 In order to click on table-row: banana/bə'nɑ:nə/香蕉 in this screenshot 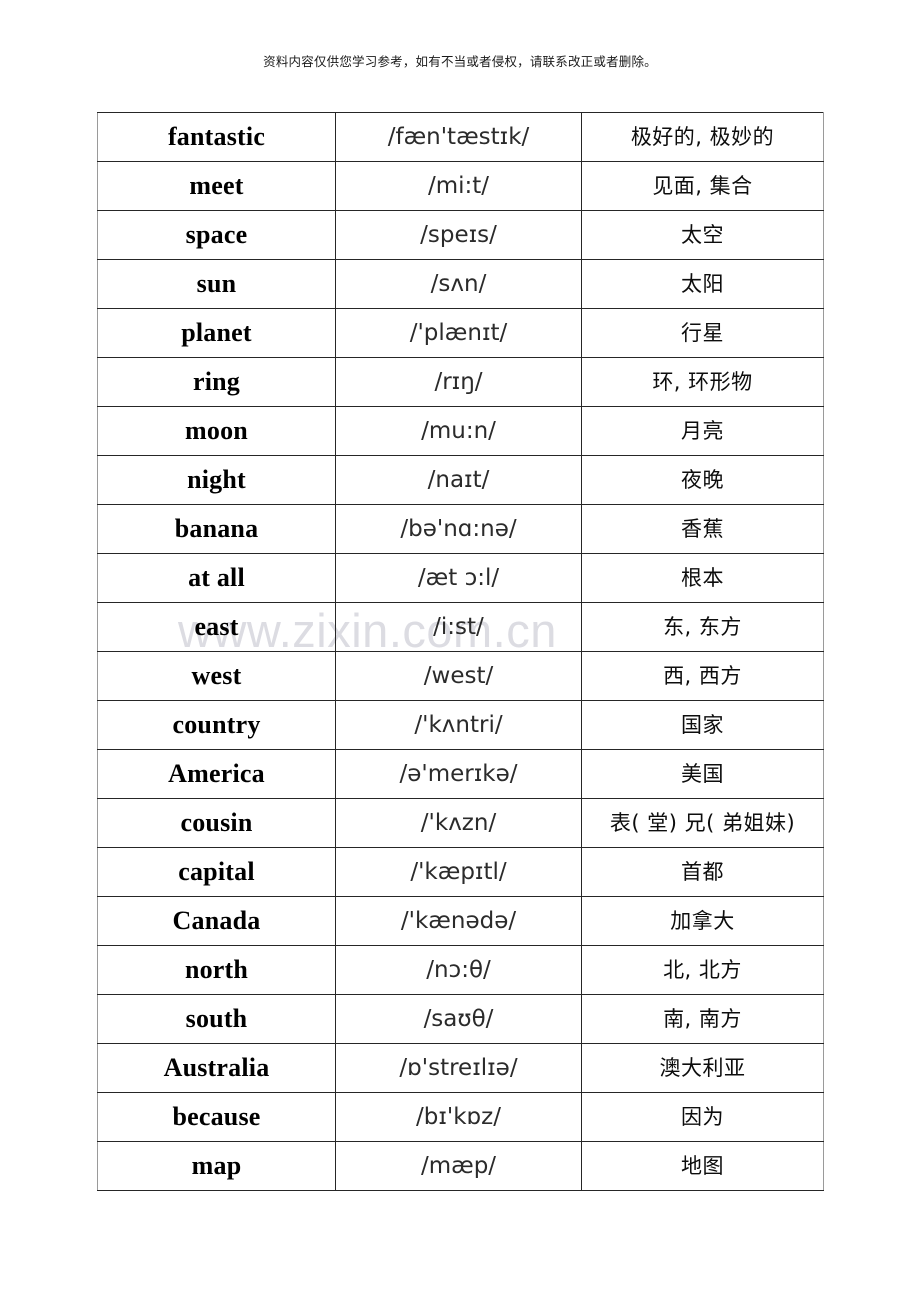, I will do `click(460, 529)`.